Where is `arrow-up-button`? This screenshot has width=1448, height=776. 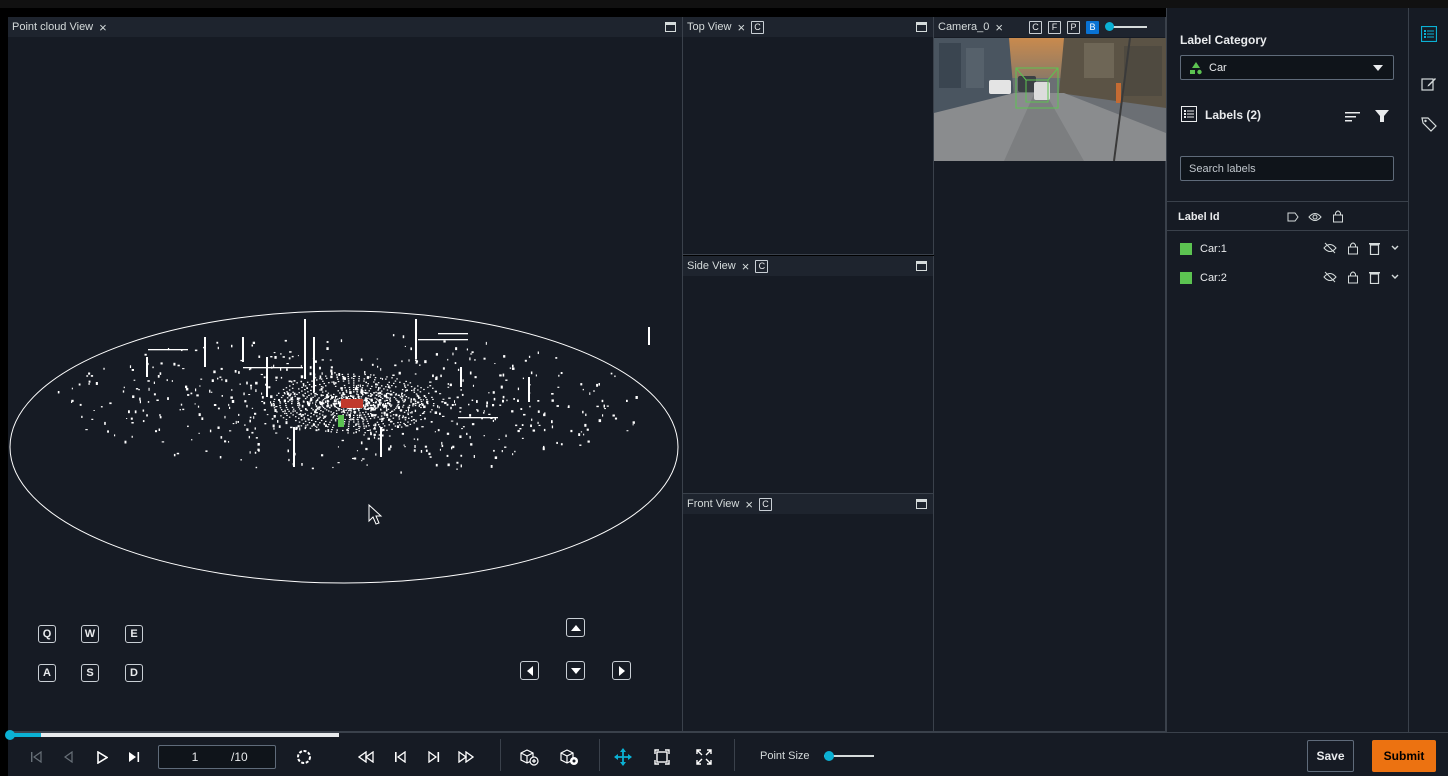
arrow-up-button is located at coordinates (575, 627).